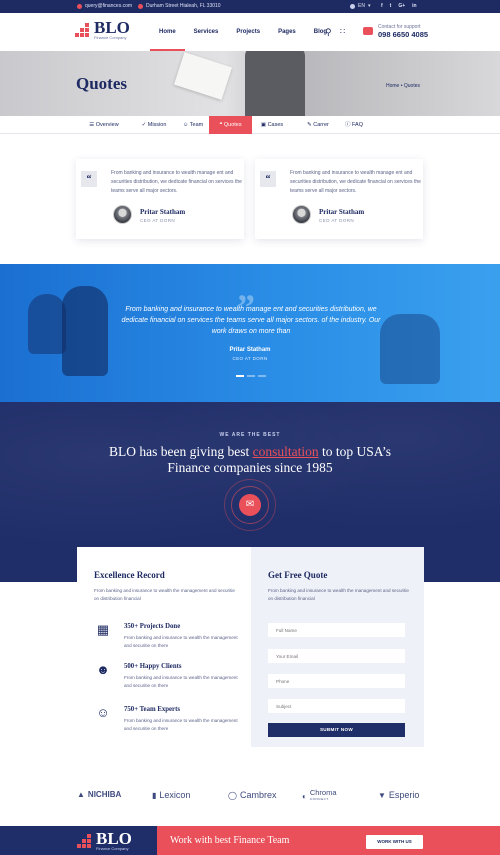 Image resolution: width=500 pixels, height=855 pixels. I want to click on brand-name: Esperio, so click(404, 795).